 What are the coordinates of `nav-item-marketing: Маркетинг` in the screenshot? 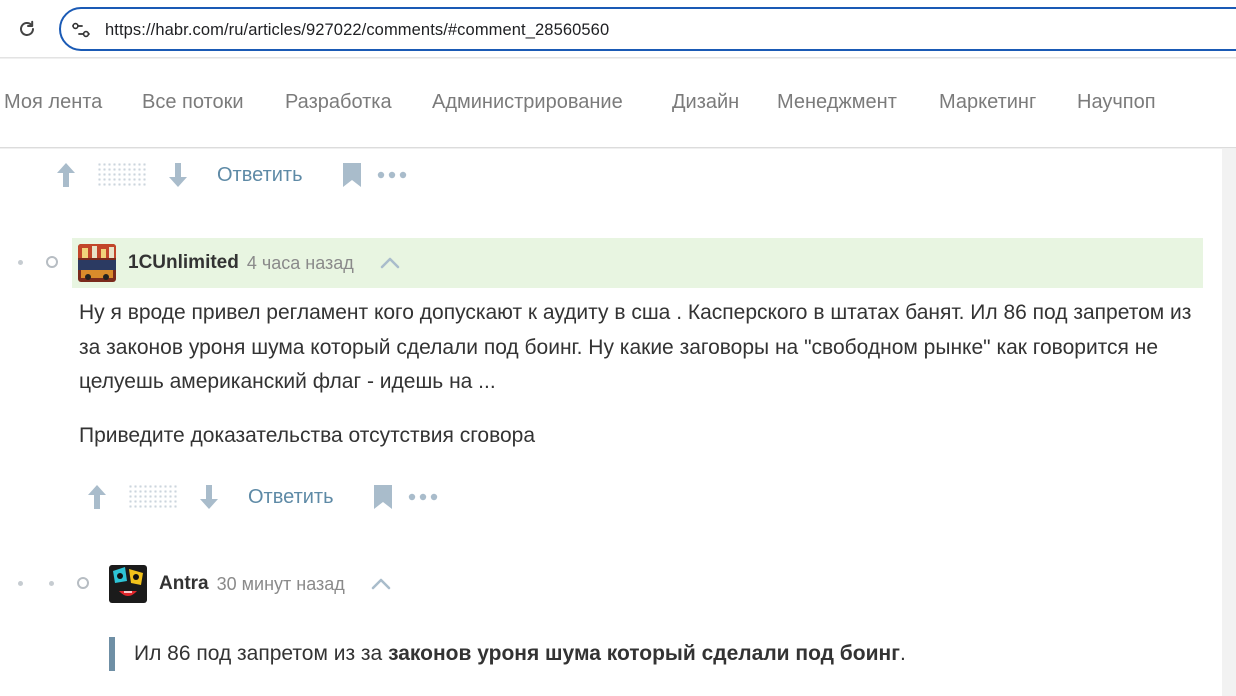 It's located at (987, 102).